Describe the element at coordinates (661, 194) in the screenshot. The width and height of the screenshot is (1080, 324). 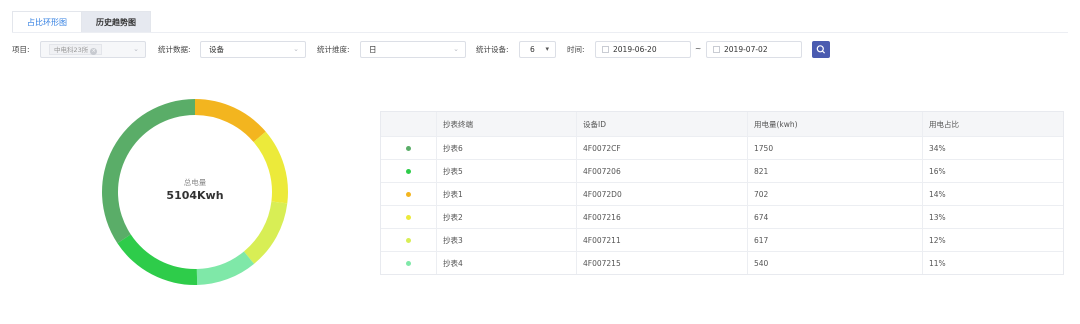
I see `row-device-id: 4F0072D0` at that location.